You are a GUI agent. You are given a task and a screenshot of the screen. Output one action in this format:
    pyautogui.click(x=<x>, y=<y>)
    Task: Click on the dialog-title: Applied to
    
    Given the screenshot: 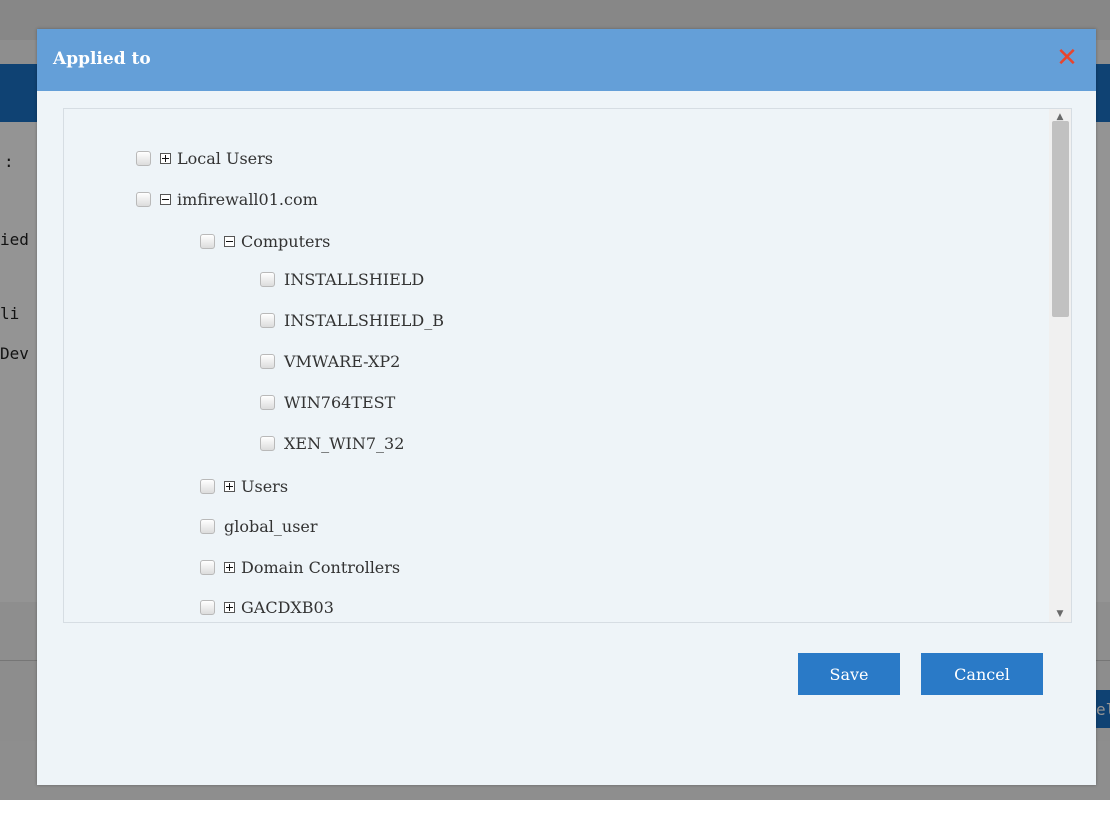 What is the action you would take?
    pyautogui.click(x=102, y=59)
    